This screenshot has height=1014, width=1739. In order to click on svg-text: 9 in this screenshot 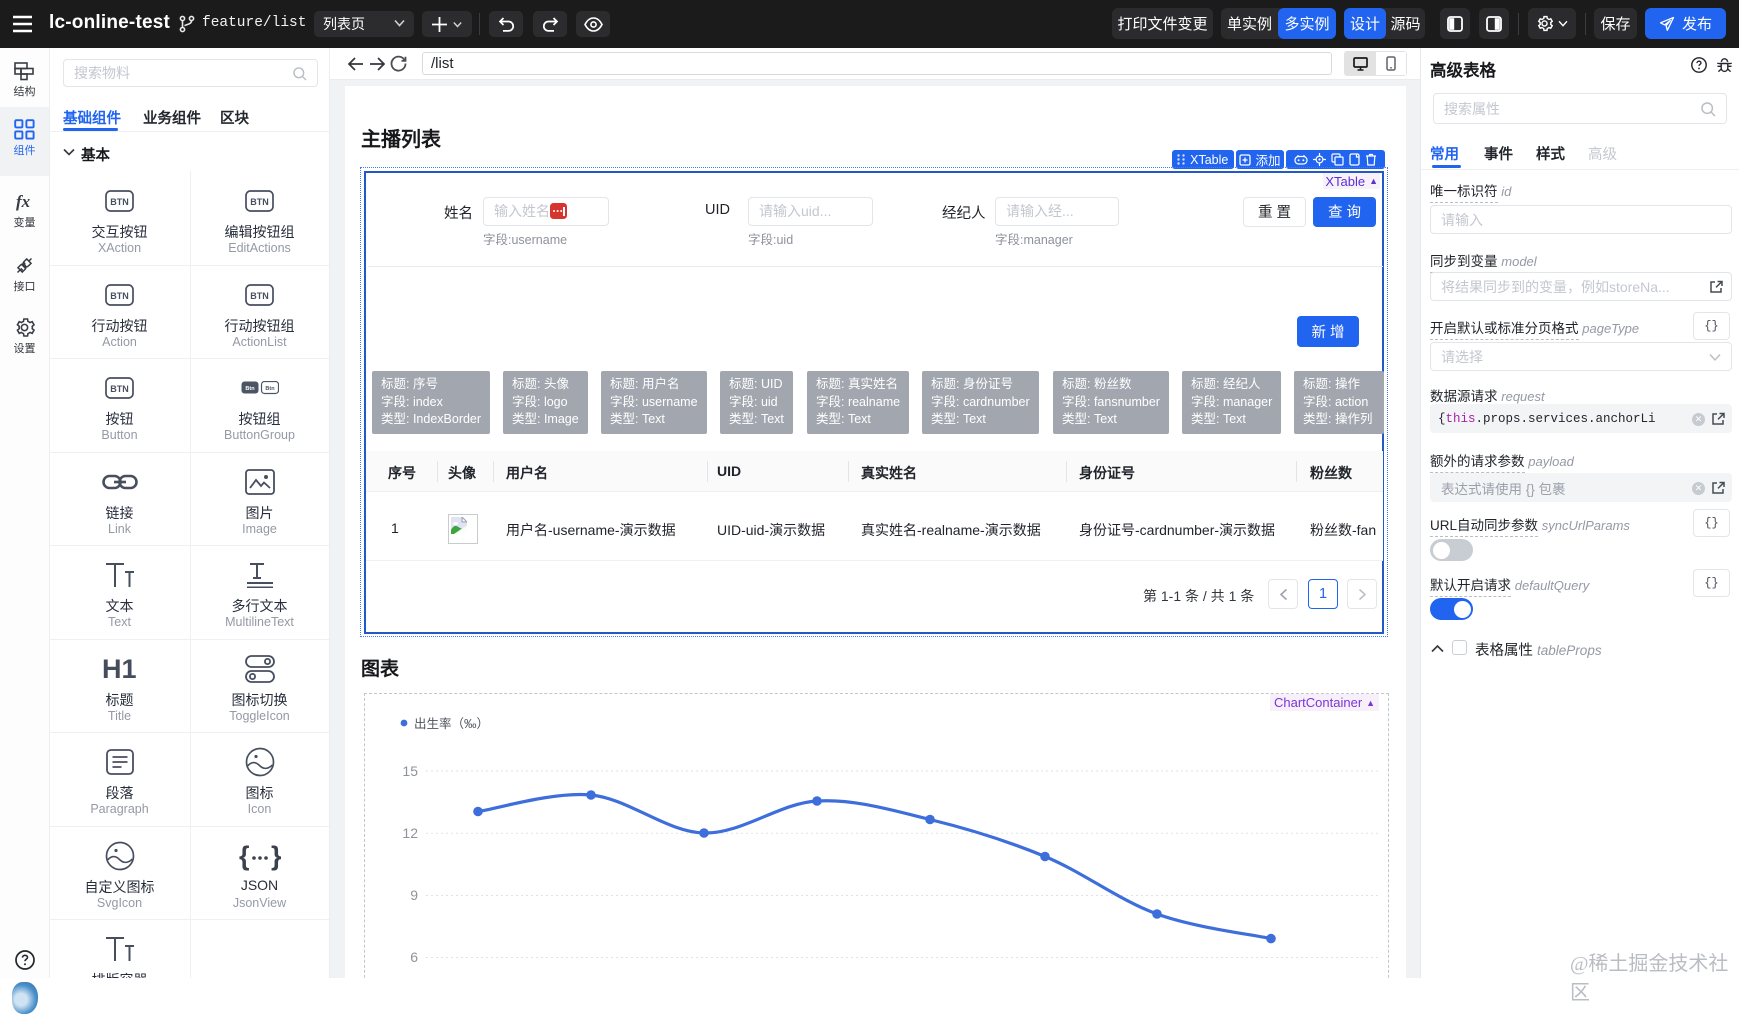, I will do `click(414, 895)`.